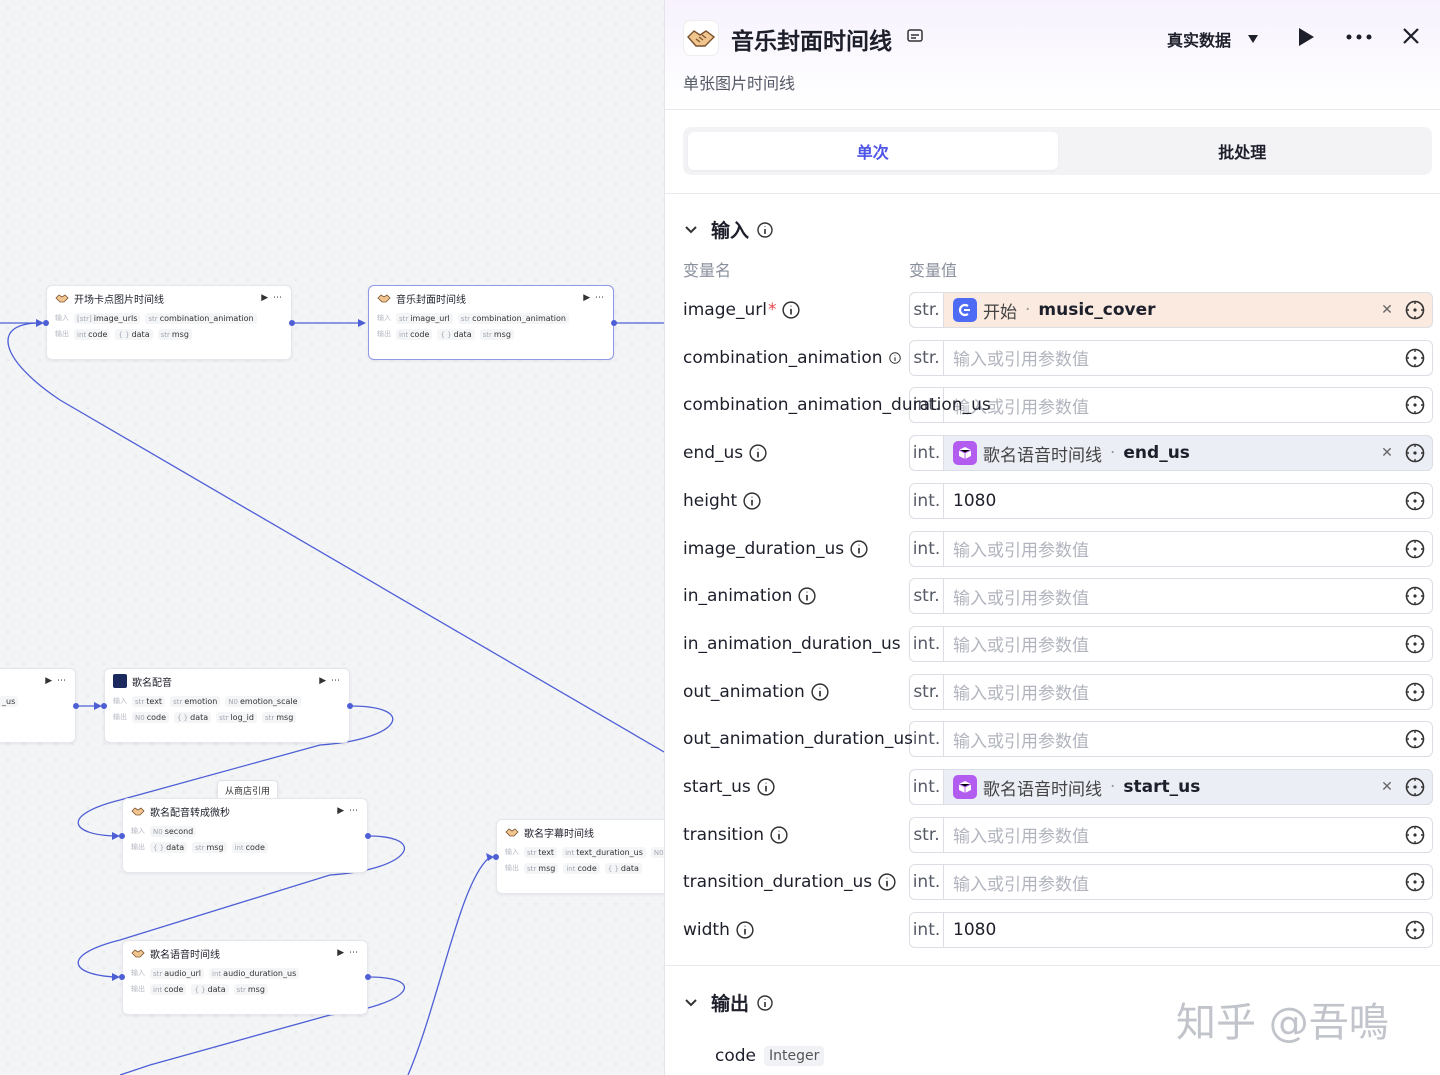 The image size is (1440, 1075). Describe the element at coordinates (1306, 37) in the screenshot. I see `play-icon` at that location.